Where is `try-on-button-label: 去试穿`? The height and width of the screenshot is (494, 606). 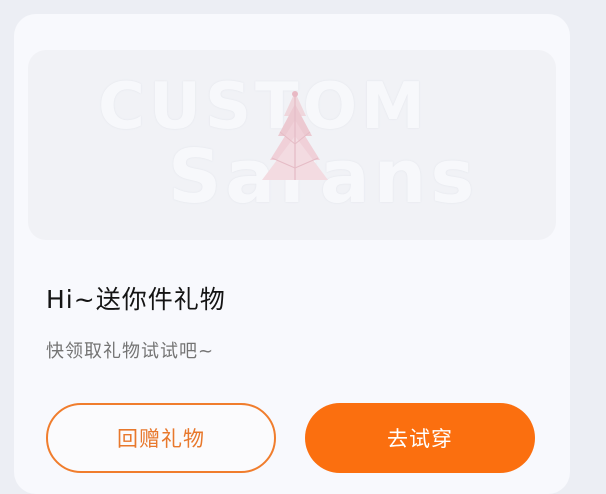
try-on-button-label: 去试穿 is located at coordinates (420, 439).